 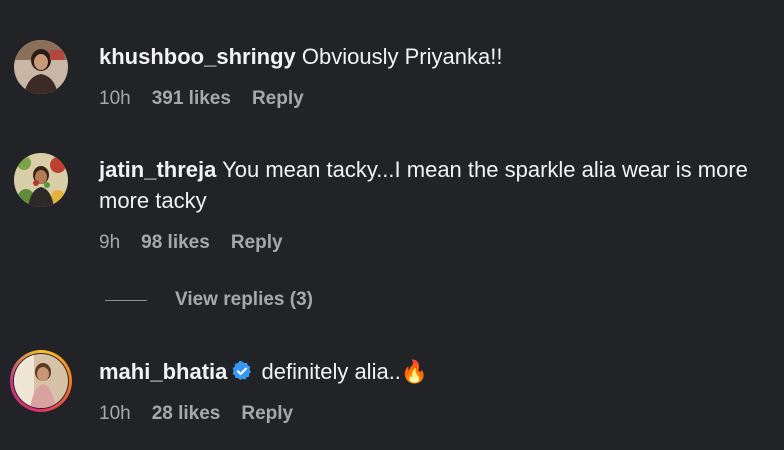 What do you see at coordinates (175, 243) in the screenshot?
I see `comment-likes: 98 likes` at bounding box center [175, 243].